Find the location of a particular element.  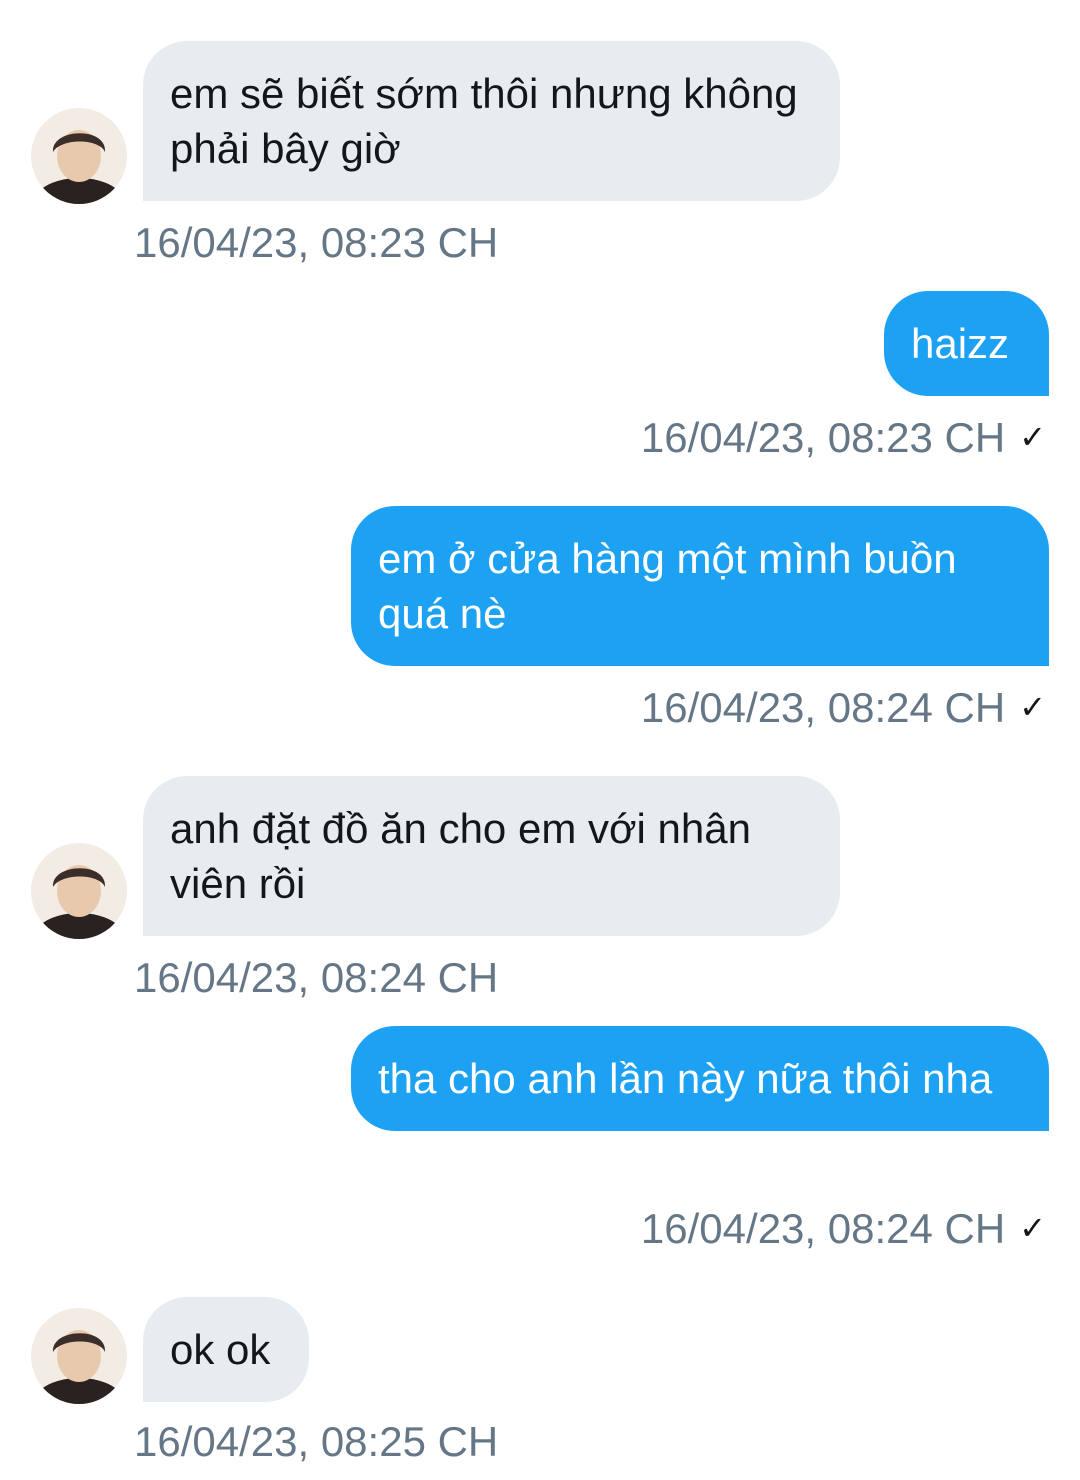

message-bubble-outgoing: em ở cửa hàng một mình buồn quá nè is located at coordinates (700, 586).